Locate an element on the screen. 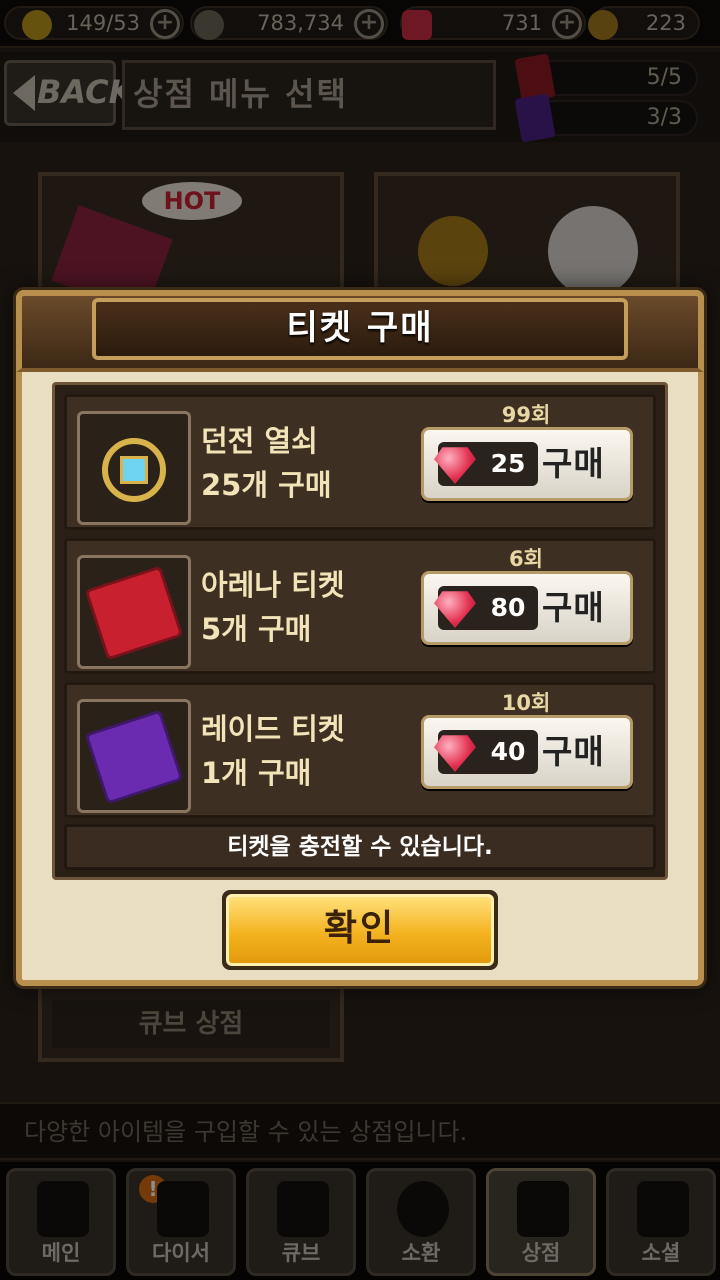 Image resolution: width=720 pixels, height=1280 pixels. list-item: 아레나 티켓 5개 구매 6회 80 구매 is located at coordinates (360, 606).